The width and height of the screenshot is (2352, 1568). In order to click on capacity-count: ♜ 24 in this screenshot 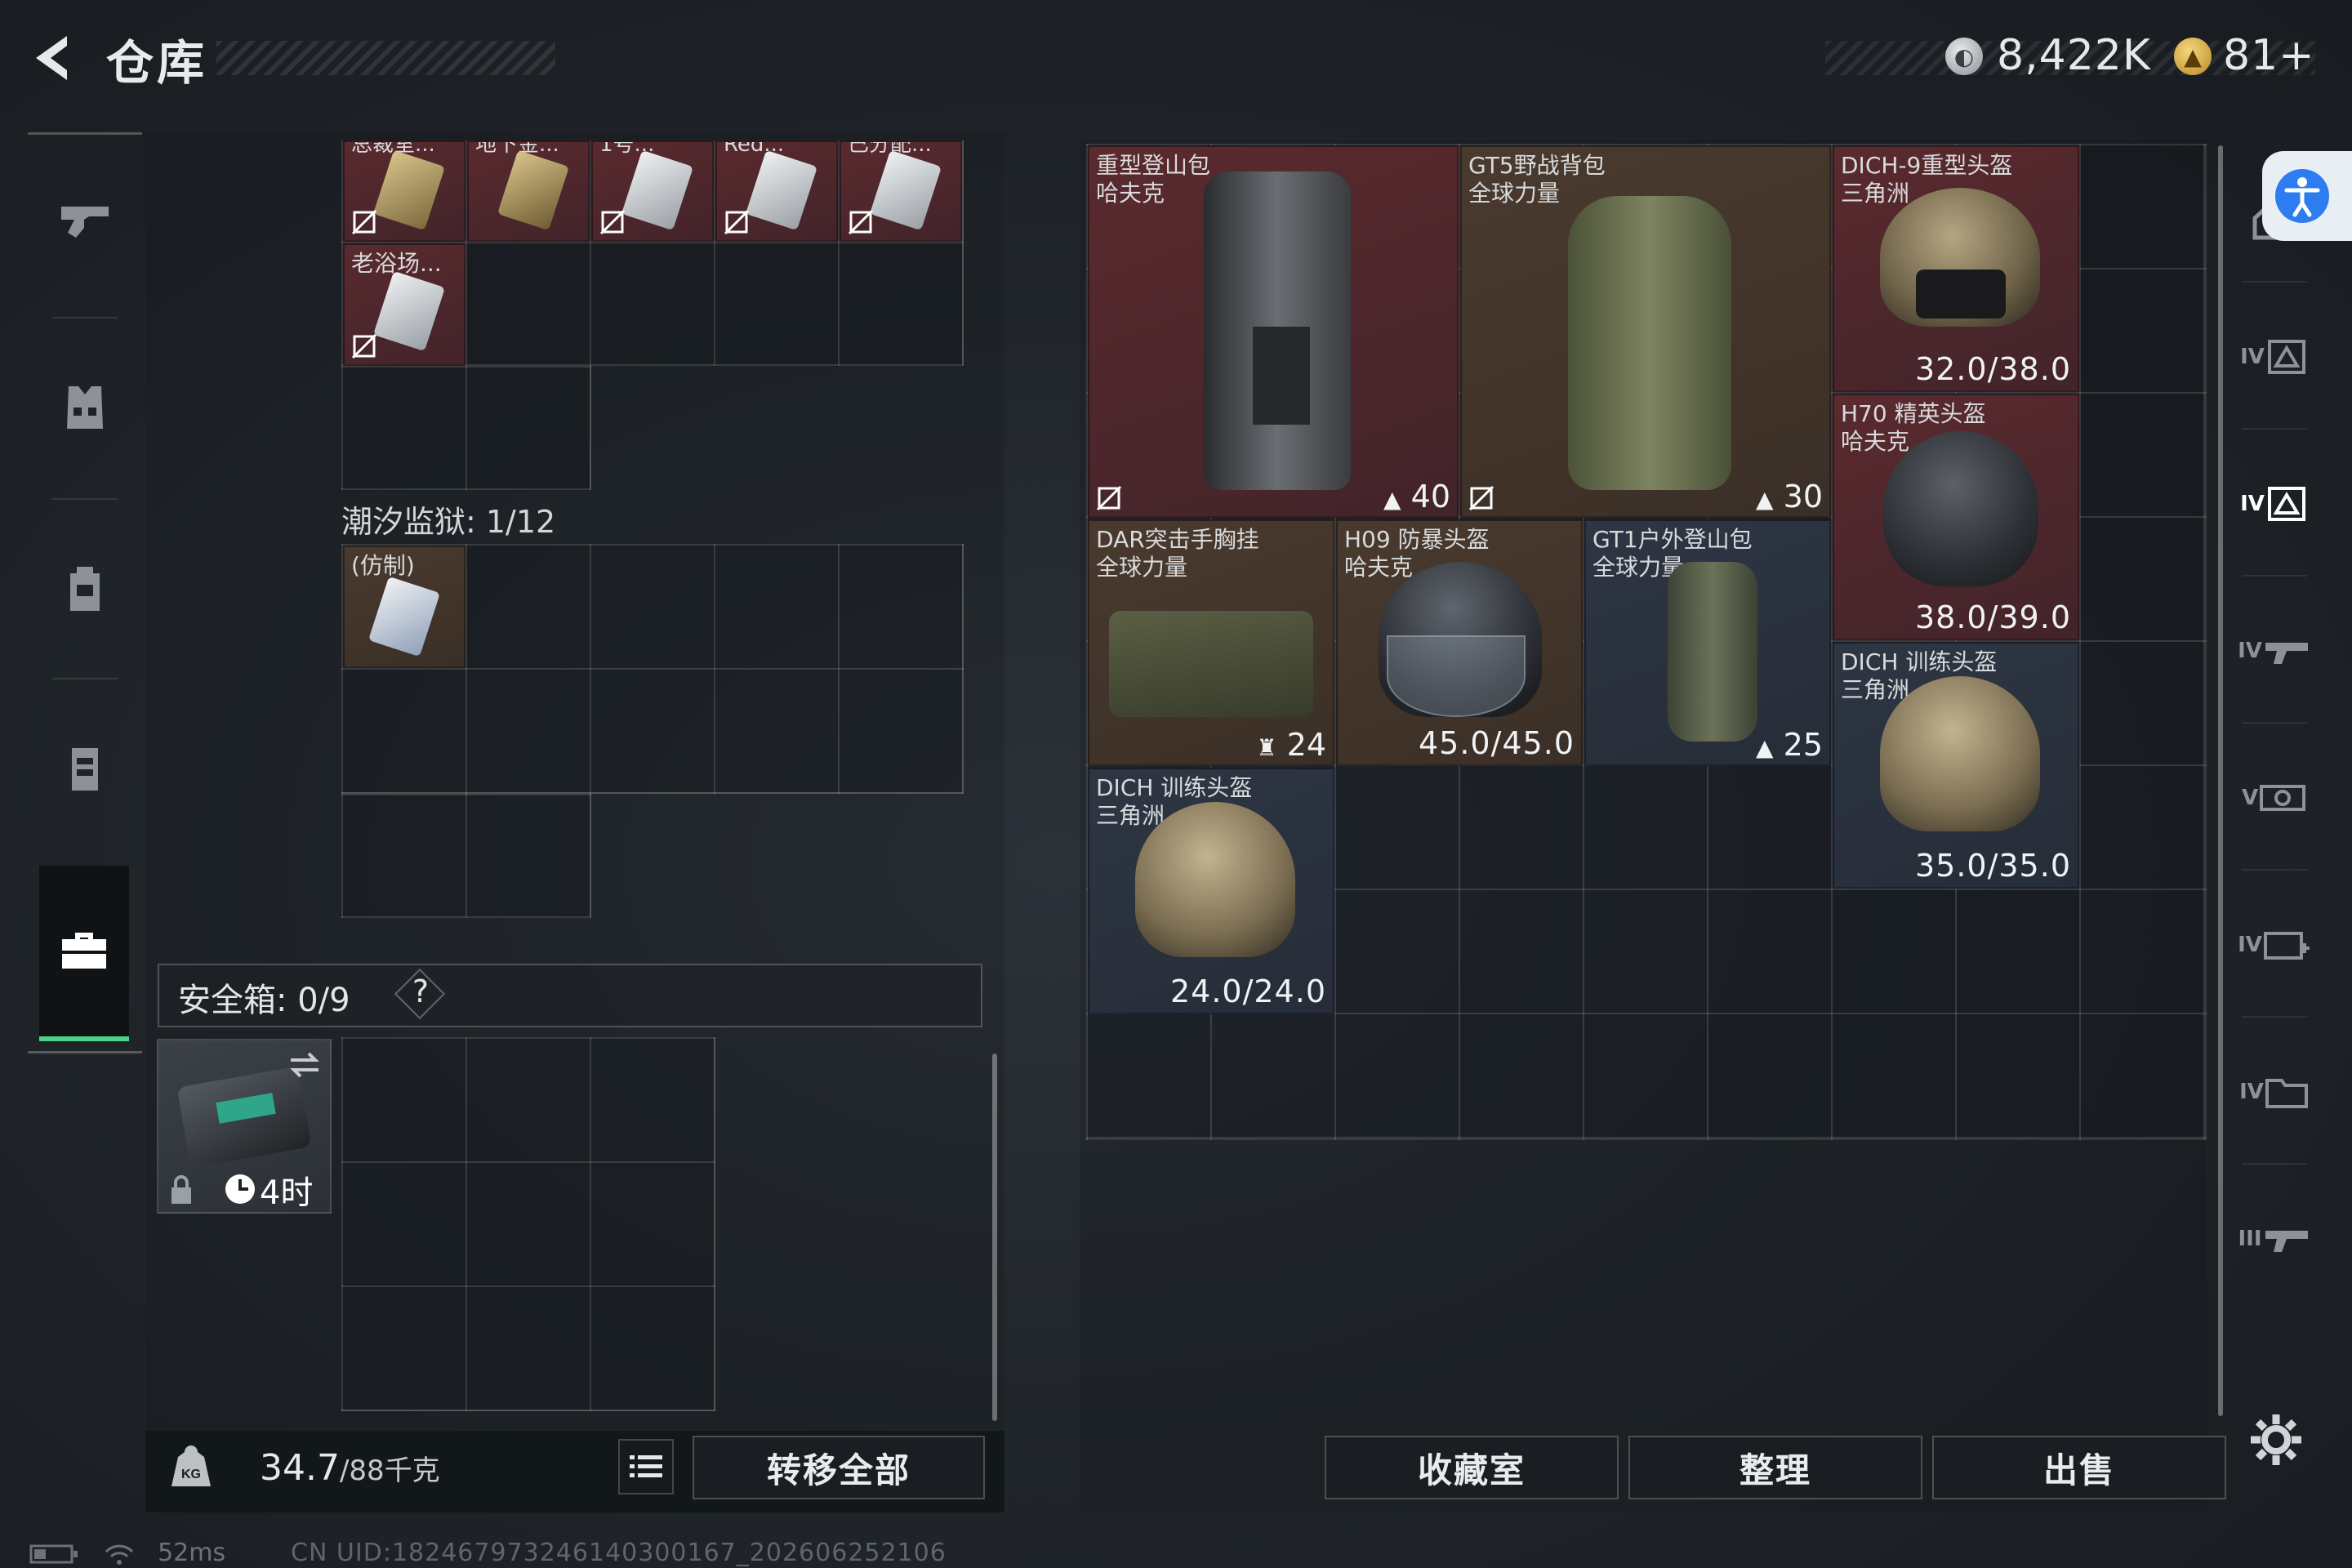, I will do `click(1291, 745)`.